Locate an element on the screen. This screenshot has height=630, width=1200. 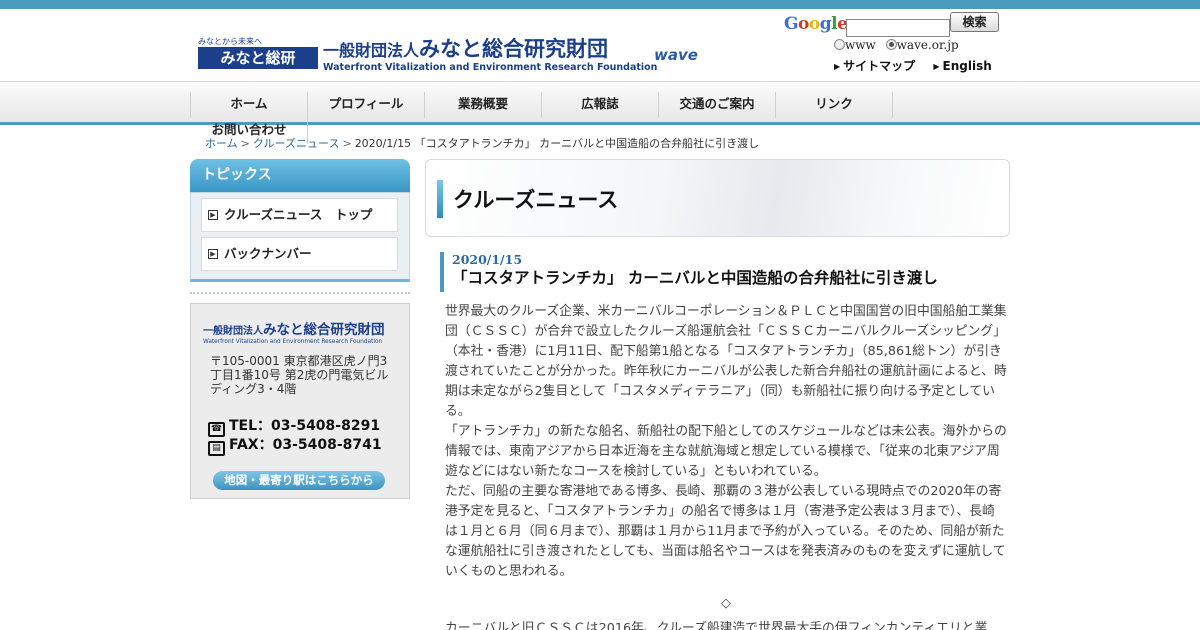
logo-tagline: みなとから未来へ is located at coordinates (230, 41).